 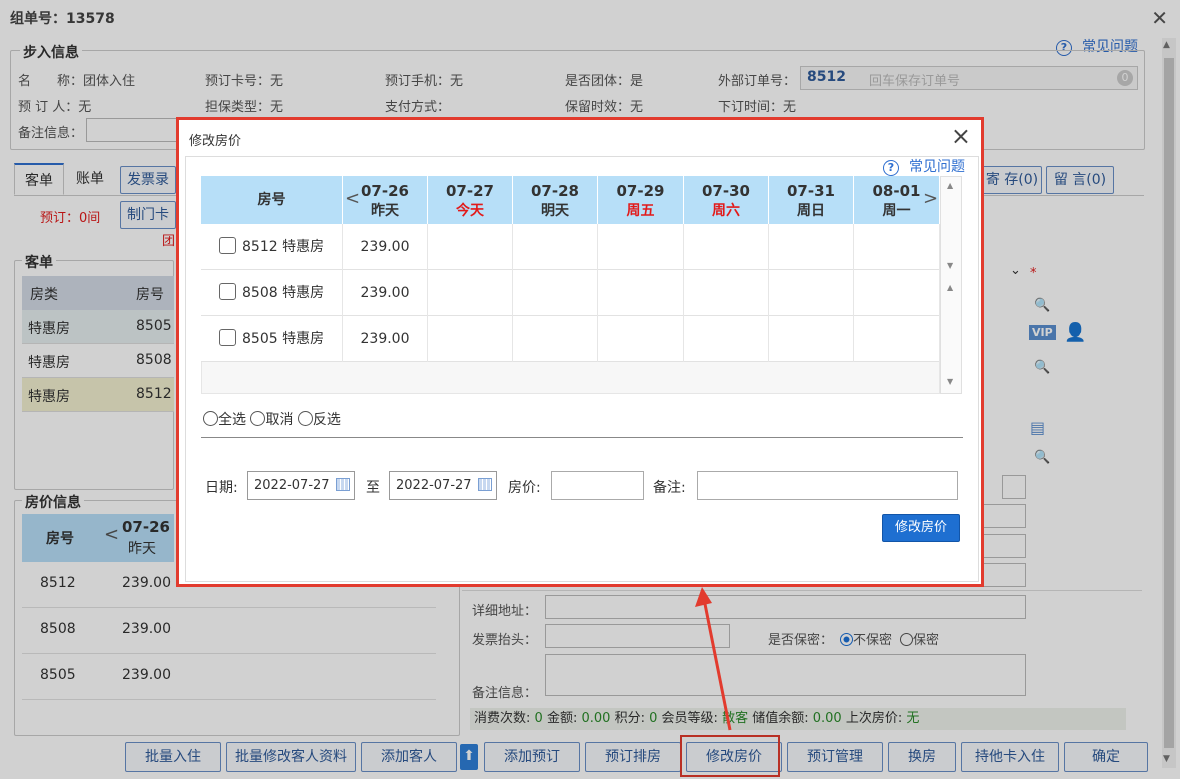 What do you see at coordinates (582, 437) in the screenshot?
I see `dialog-divider` at bounding box center [582, 437].